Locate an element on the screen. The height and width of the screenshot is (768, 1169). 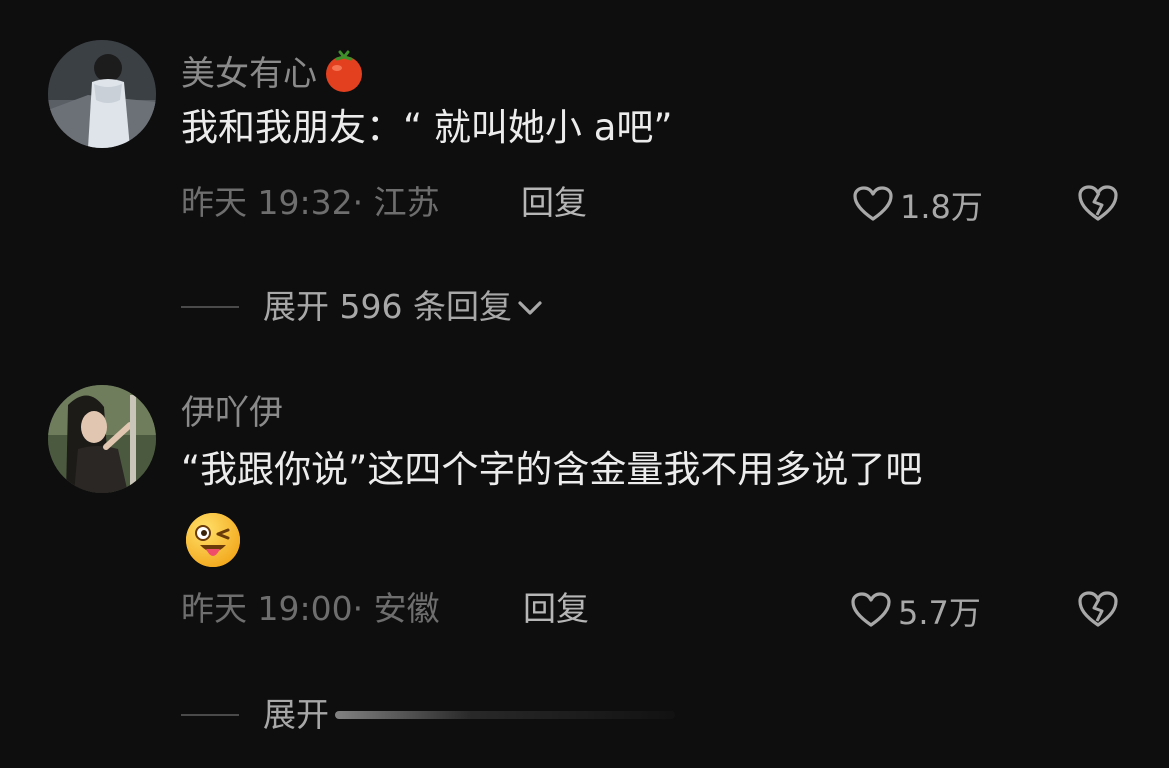
comment-text: “我跟你说”这四个字的含金量我不用多说了吧 is located at coordinates (645, 469).